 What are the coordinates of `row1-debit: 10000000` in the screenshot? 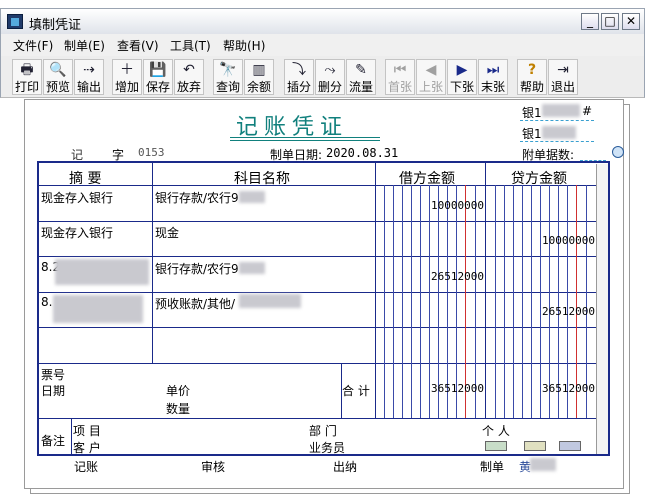 It's located at (431, 205).